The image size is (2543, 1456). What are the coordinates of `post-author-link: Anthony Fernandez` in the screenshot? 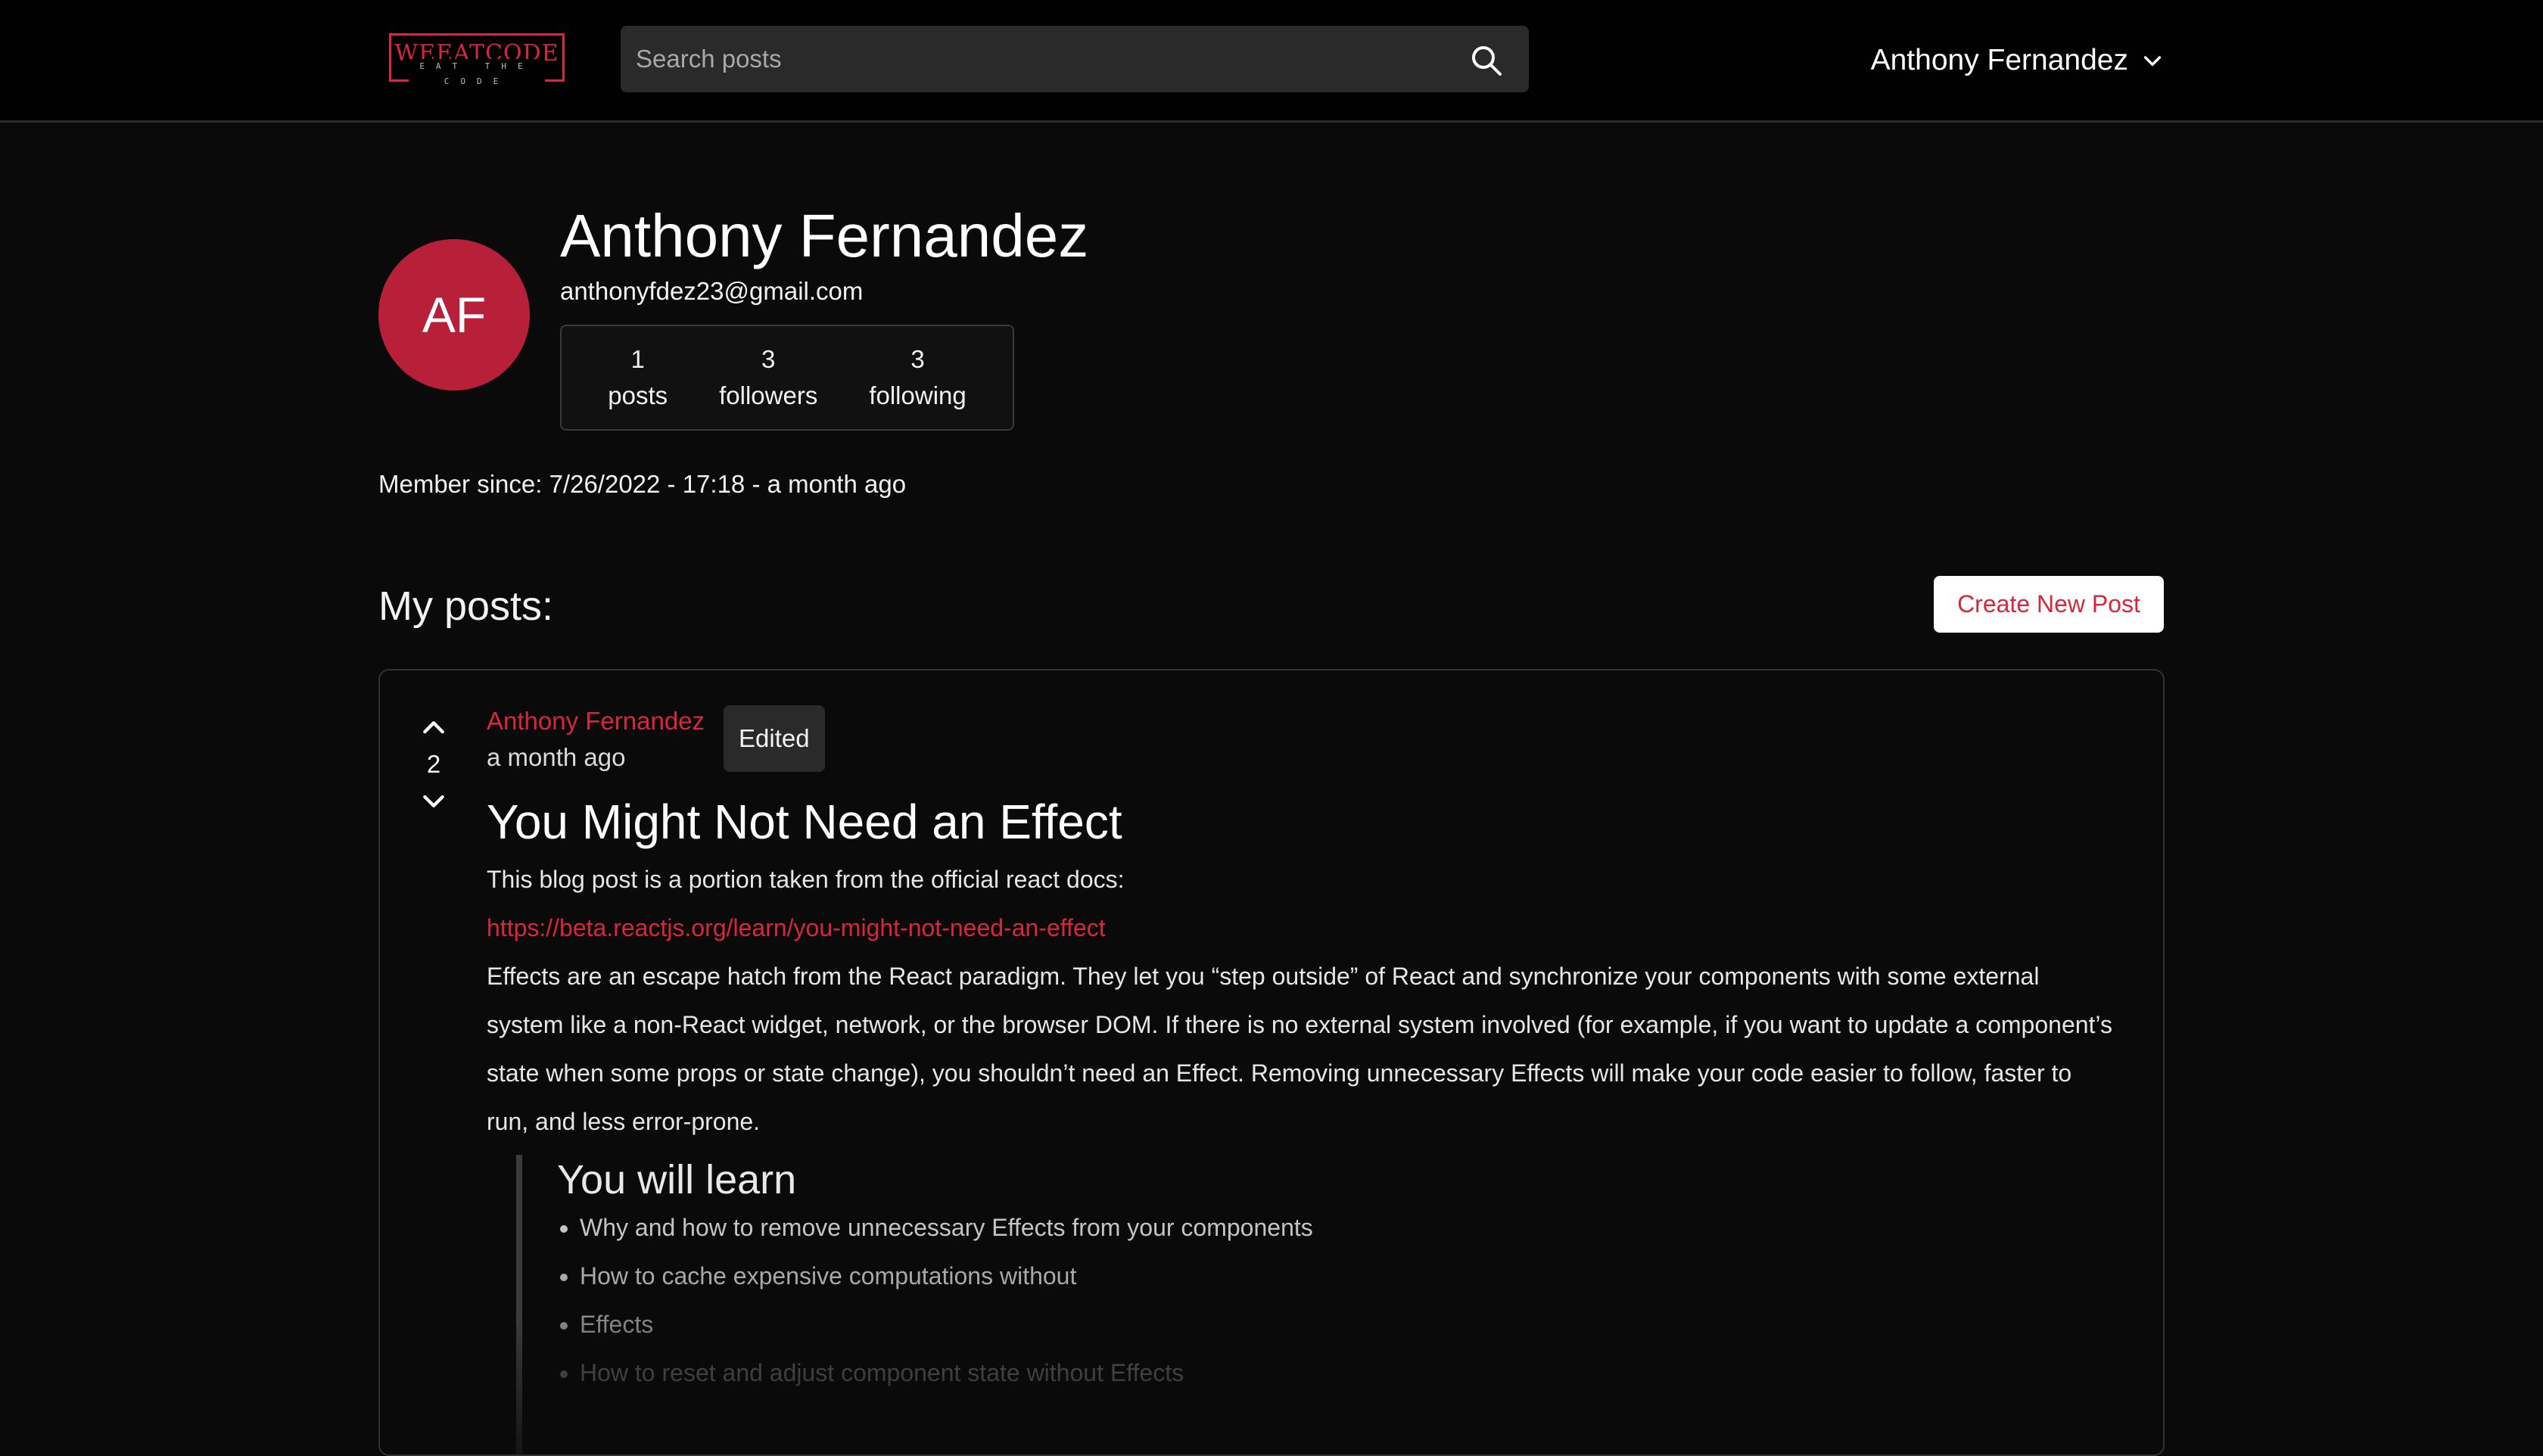 It's located at (596, 721).